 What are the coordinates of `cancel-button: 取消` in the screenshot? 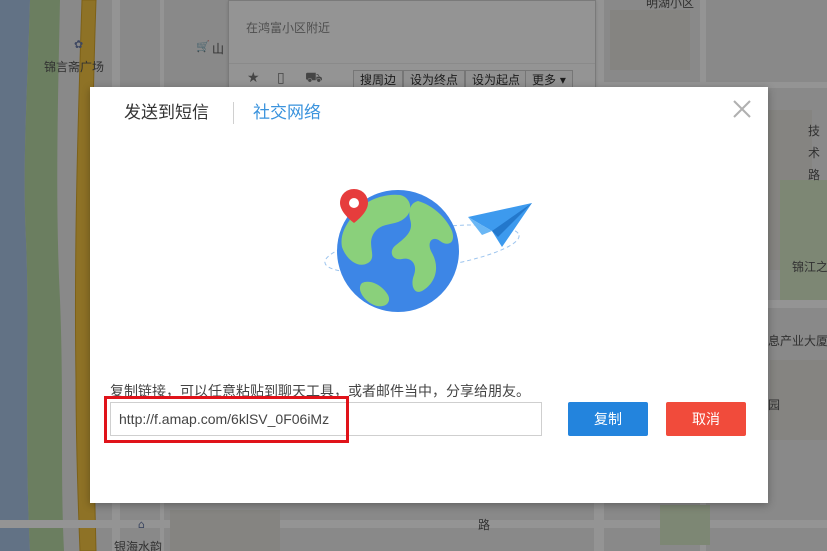 It's located at (706, 419).